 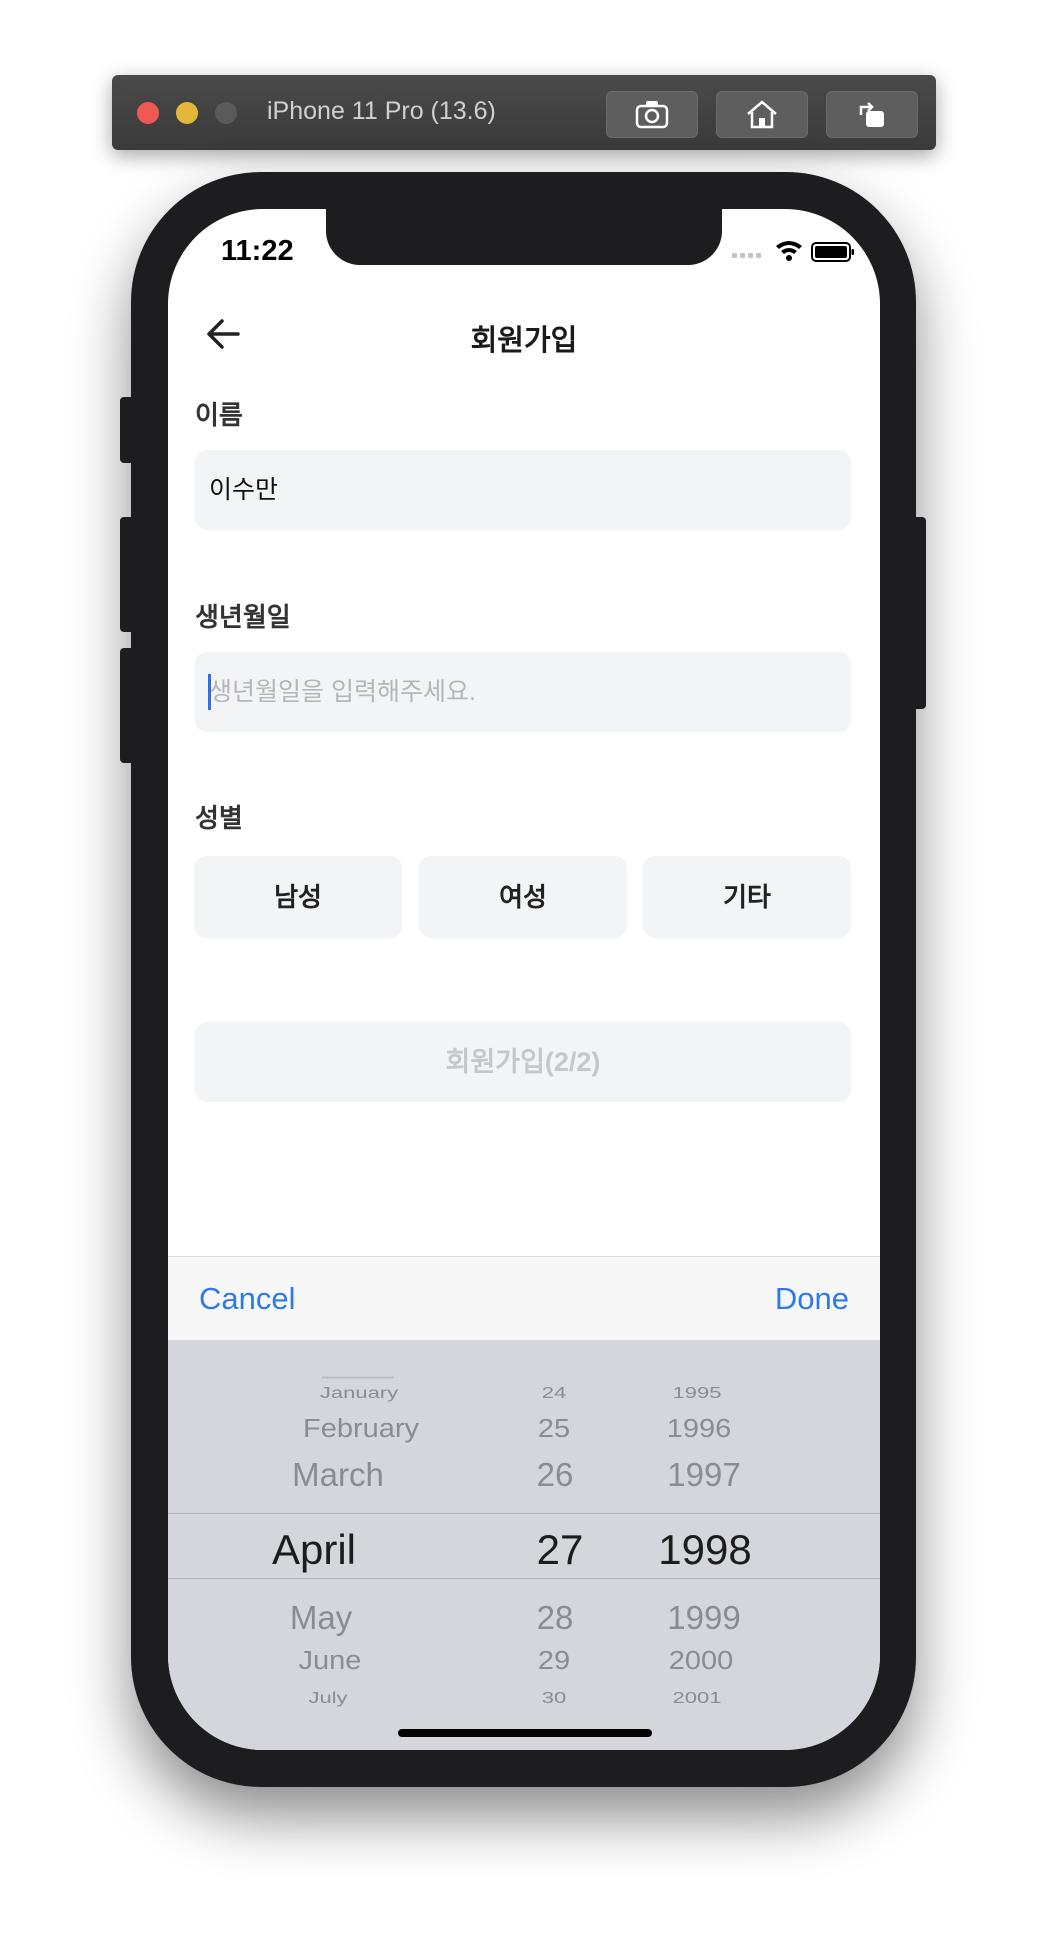 I want to click on picker-year-item: 1996, so click(x=699, y=1429).